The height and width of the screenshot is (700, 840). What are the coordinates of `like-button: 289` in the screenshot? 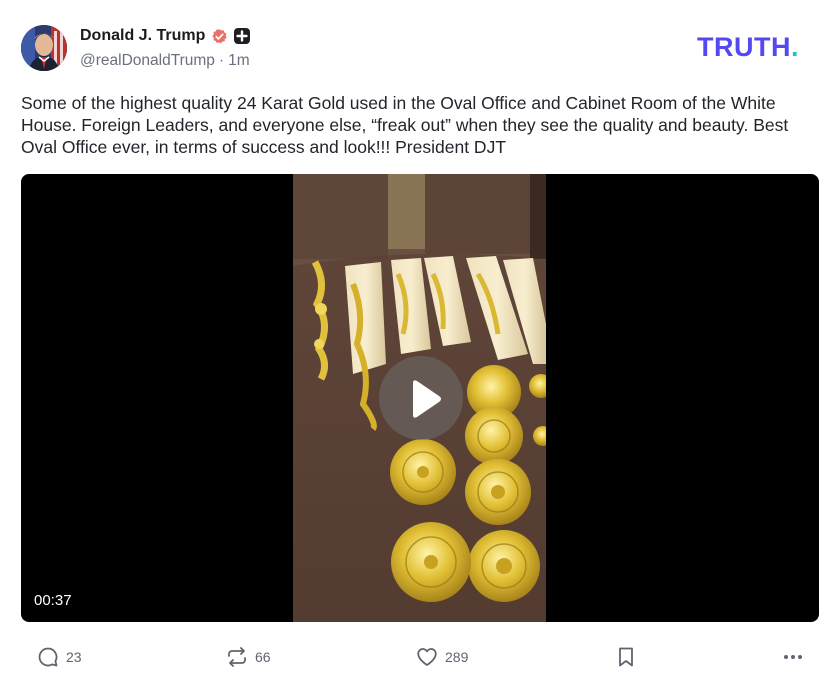 It's located at (441, 657).